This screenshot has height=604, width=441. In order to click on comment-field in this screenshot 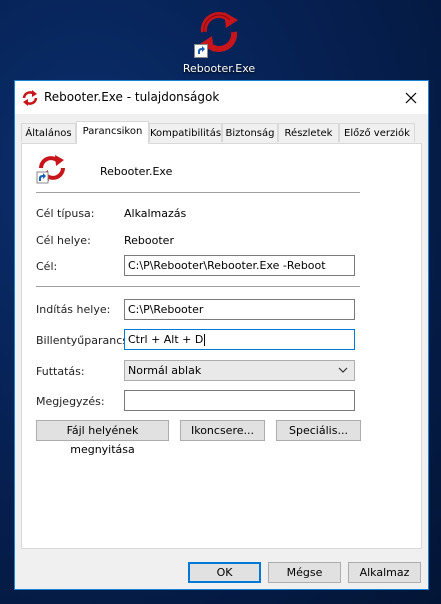, I will do `click(239, 400)`.